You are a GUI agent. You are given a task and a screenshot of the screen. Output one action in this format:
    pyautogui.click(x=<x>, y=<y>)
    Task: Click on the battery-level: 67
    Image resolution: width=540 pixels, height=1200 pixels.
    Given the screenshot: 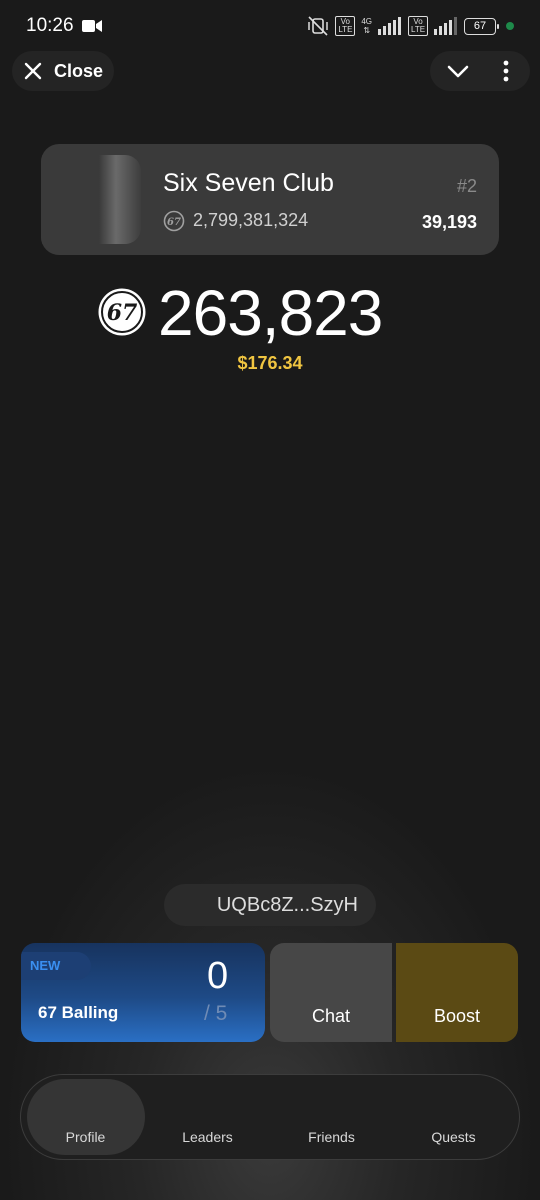 What is the action you would take?
    pyautogui.click(x=480, y=25)
    